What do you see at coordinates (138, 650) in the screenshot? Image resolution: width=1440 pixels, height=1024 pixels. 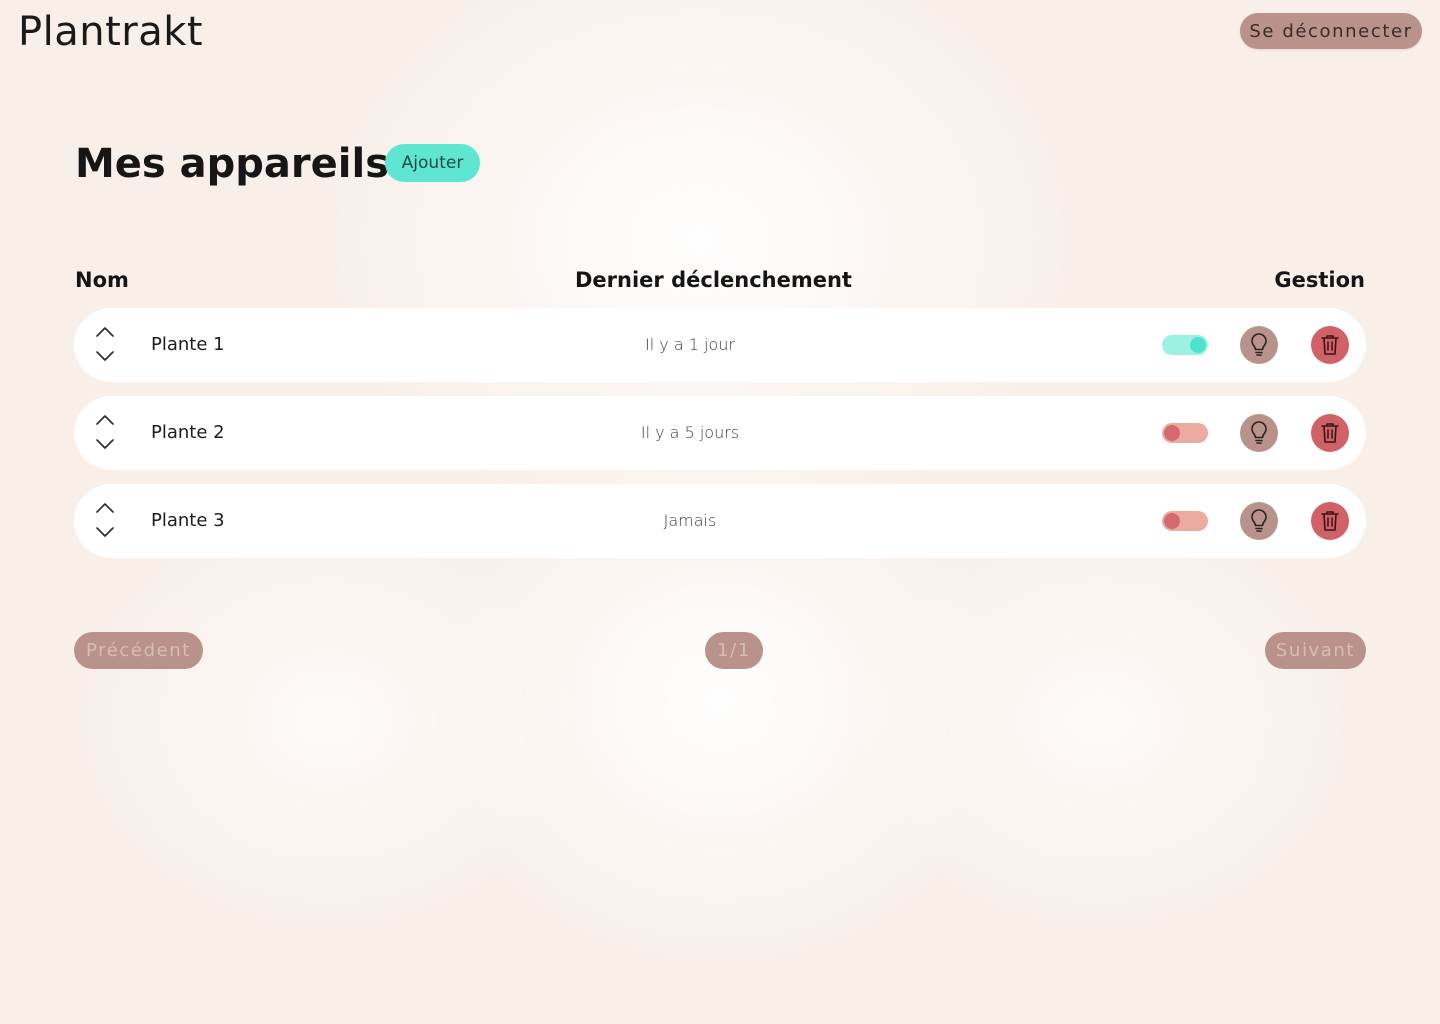 I see `previous-page-button: Précédent` at bounding box center [138, 650].